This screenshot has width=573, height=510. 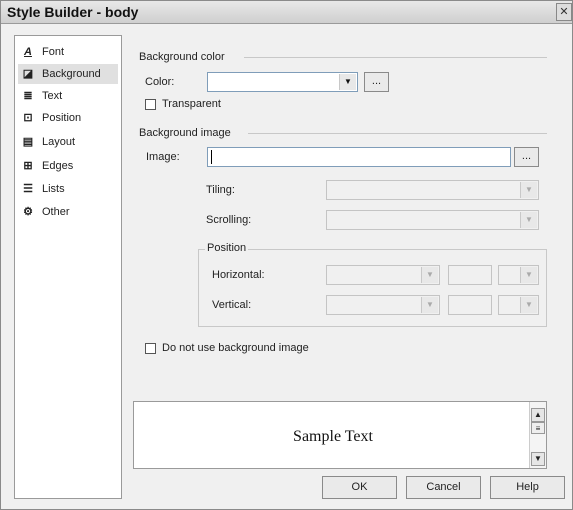 I want to click on scrolling-select: ▼, so click(x=432, y=220).